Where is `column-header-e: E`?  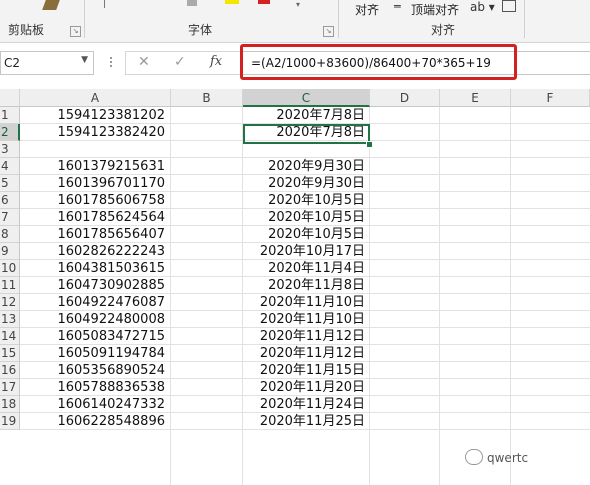 column-header-e: E is located at coordinates (475, 98).